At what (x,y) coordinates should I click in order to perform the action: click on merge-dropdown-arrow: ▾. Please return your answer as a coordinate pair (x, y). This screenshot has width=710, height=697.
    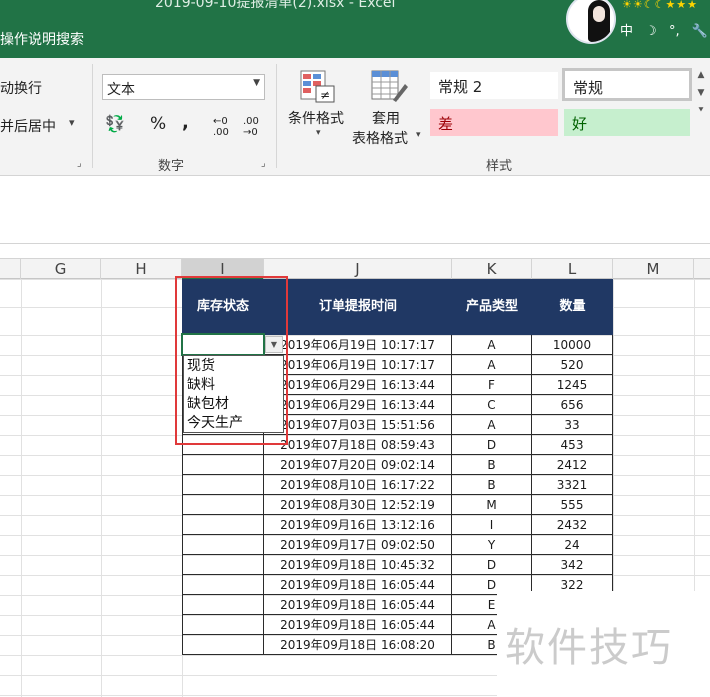
    Looking at the image, I should click on (72, 122).